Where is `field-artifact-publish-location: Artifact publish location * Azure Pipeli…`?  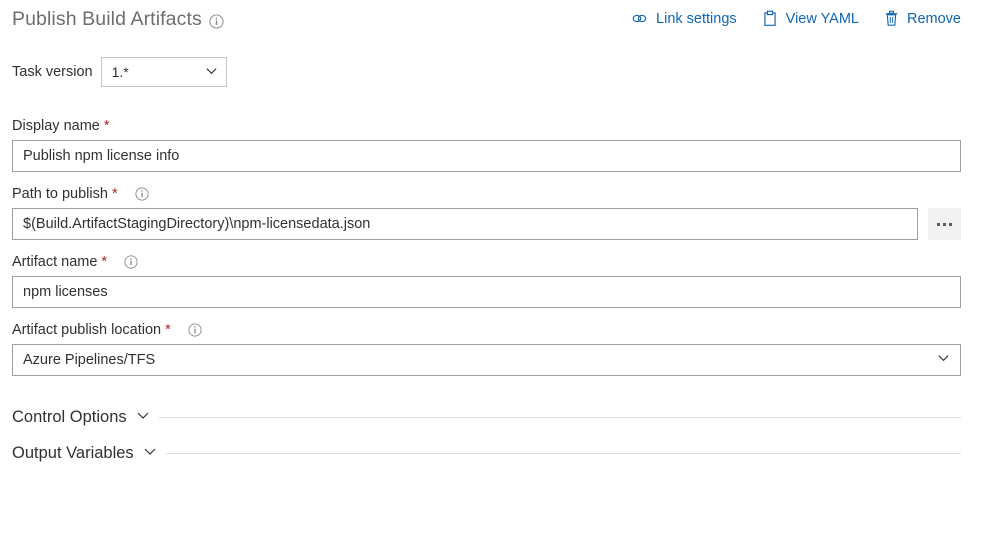 field-artifact-publish-location: Artifact publish location * Azure Pipeli… is located at coordinates (486, 348).